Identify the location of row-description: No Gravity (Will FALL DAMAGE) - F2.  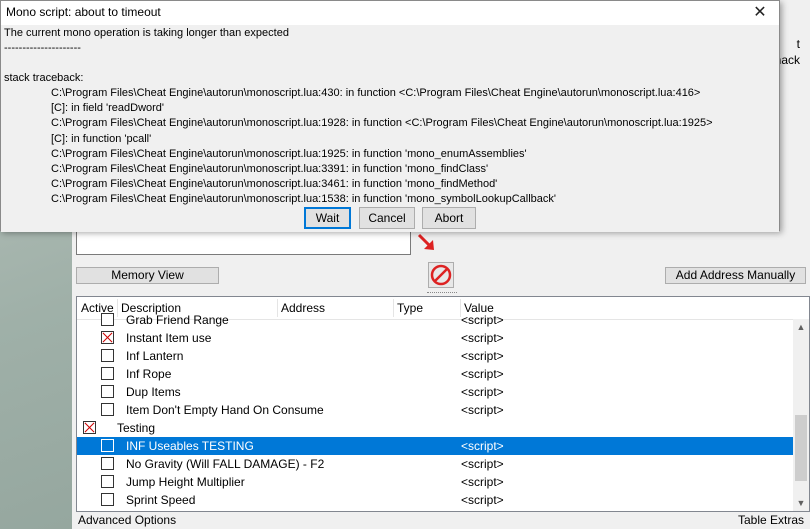
(225, 464).